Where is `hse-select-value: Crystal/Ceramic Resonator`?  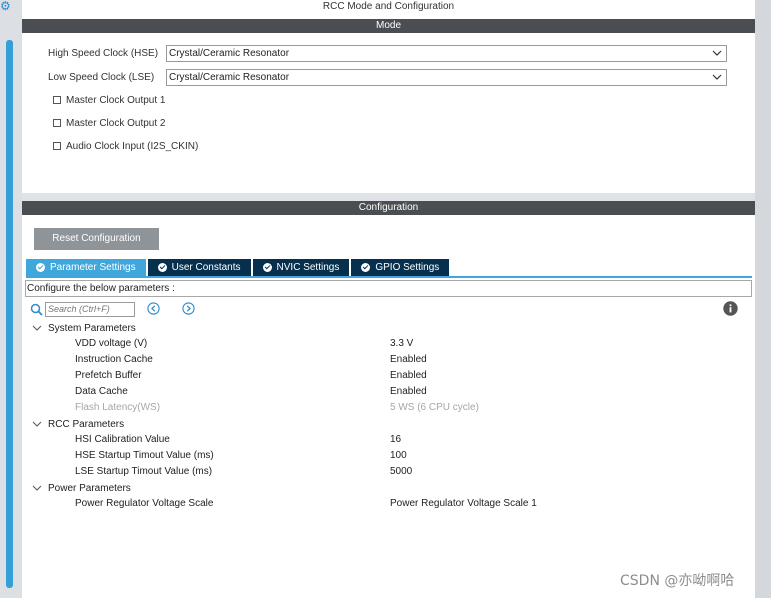 hse-select-value: Crystal/Ceramic Resonator is located at coordinates (229, 53).